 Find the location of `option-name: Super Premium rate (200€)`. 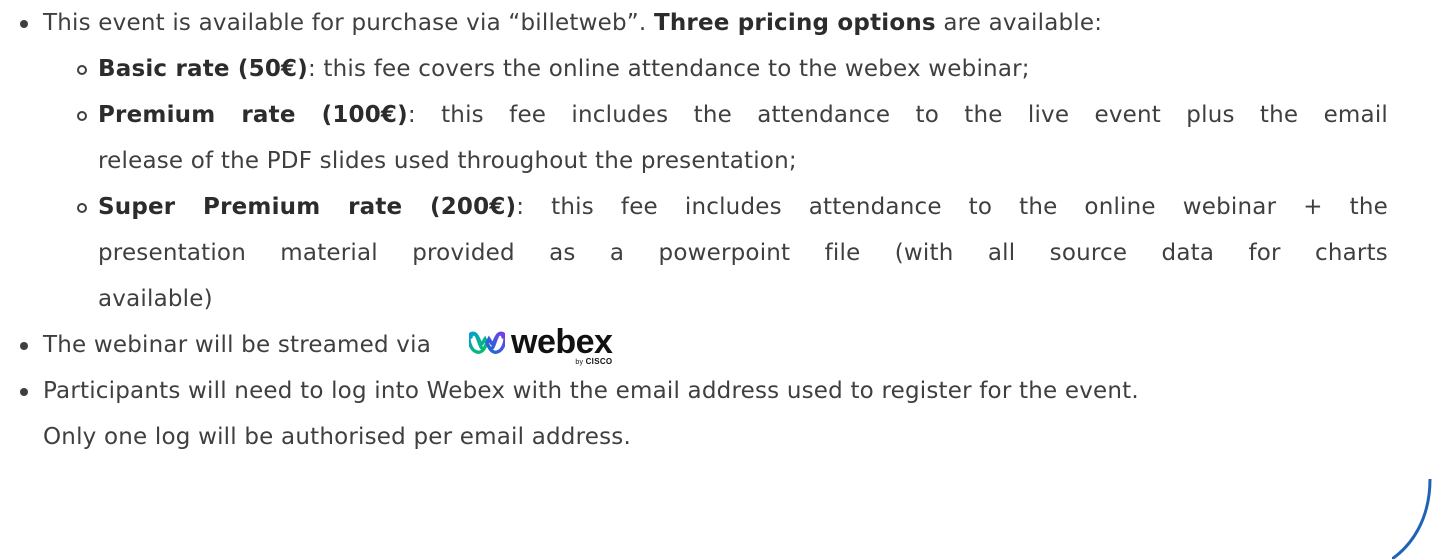

option-name: Super Premium rate (200€) is located at coordinates (307, 207).